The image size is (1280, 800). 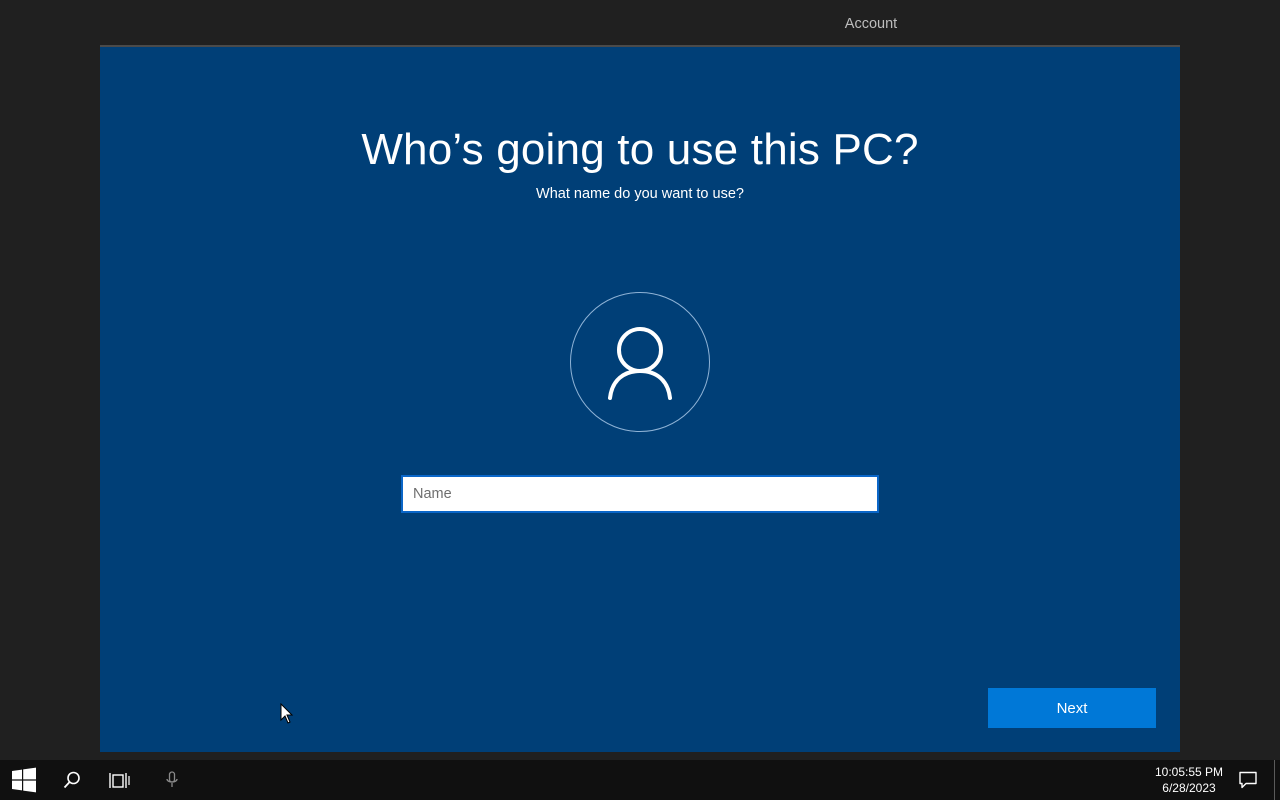 I want to click on search-icon, so click(x=72, y=780).